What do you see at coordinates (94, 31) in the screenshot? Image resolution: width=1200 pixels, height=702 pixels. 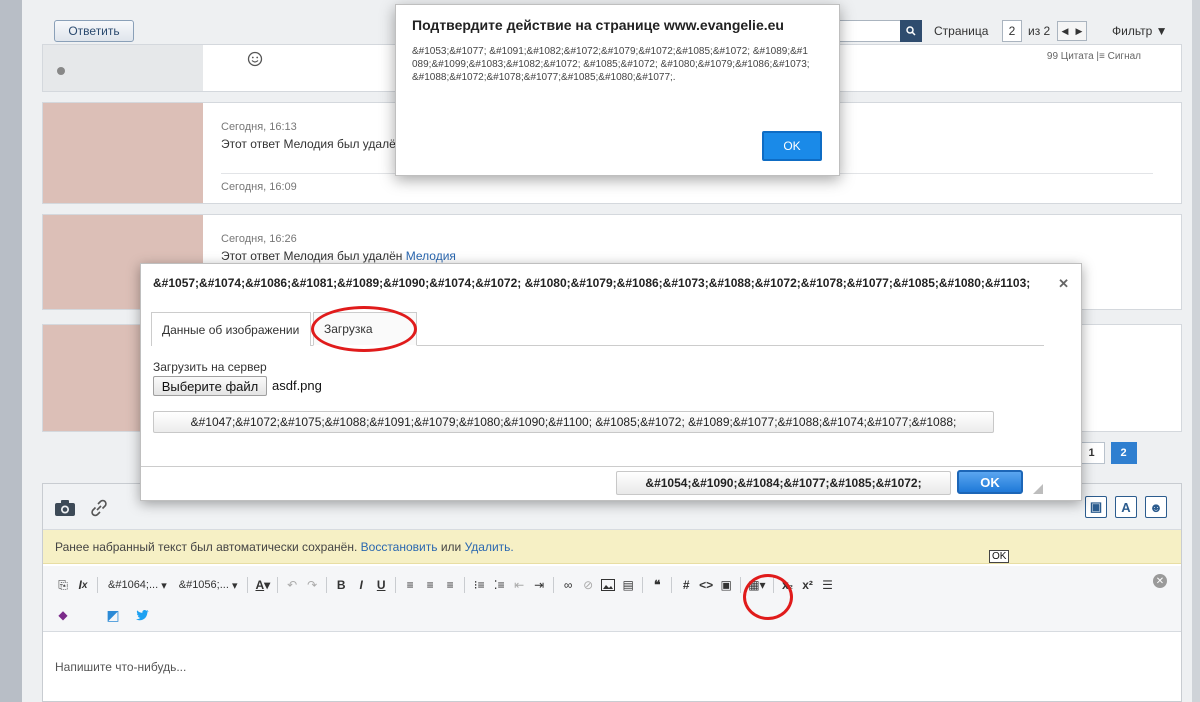 I see `reply-button: Ответить` at bounding box center [94, 31].